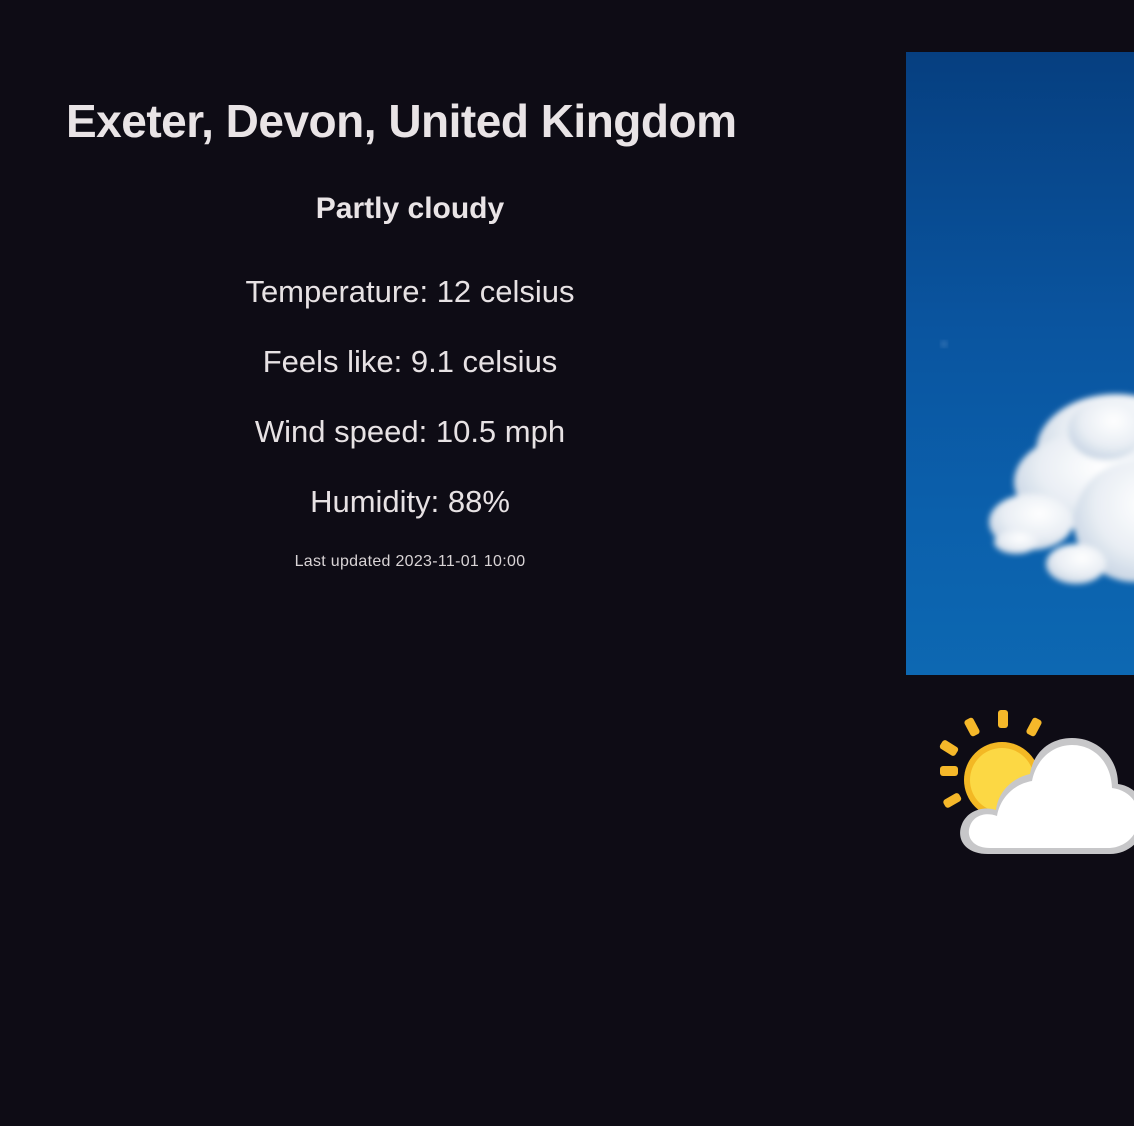  I want to click on condition-text: Partly cloudy, so click(410, 208).